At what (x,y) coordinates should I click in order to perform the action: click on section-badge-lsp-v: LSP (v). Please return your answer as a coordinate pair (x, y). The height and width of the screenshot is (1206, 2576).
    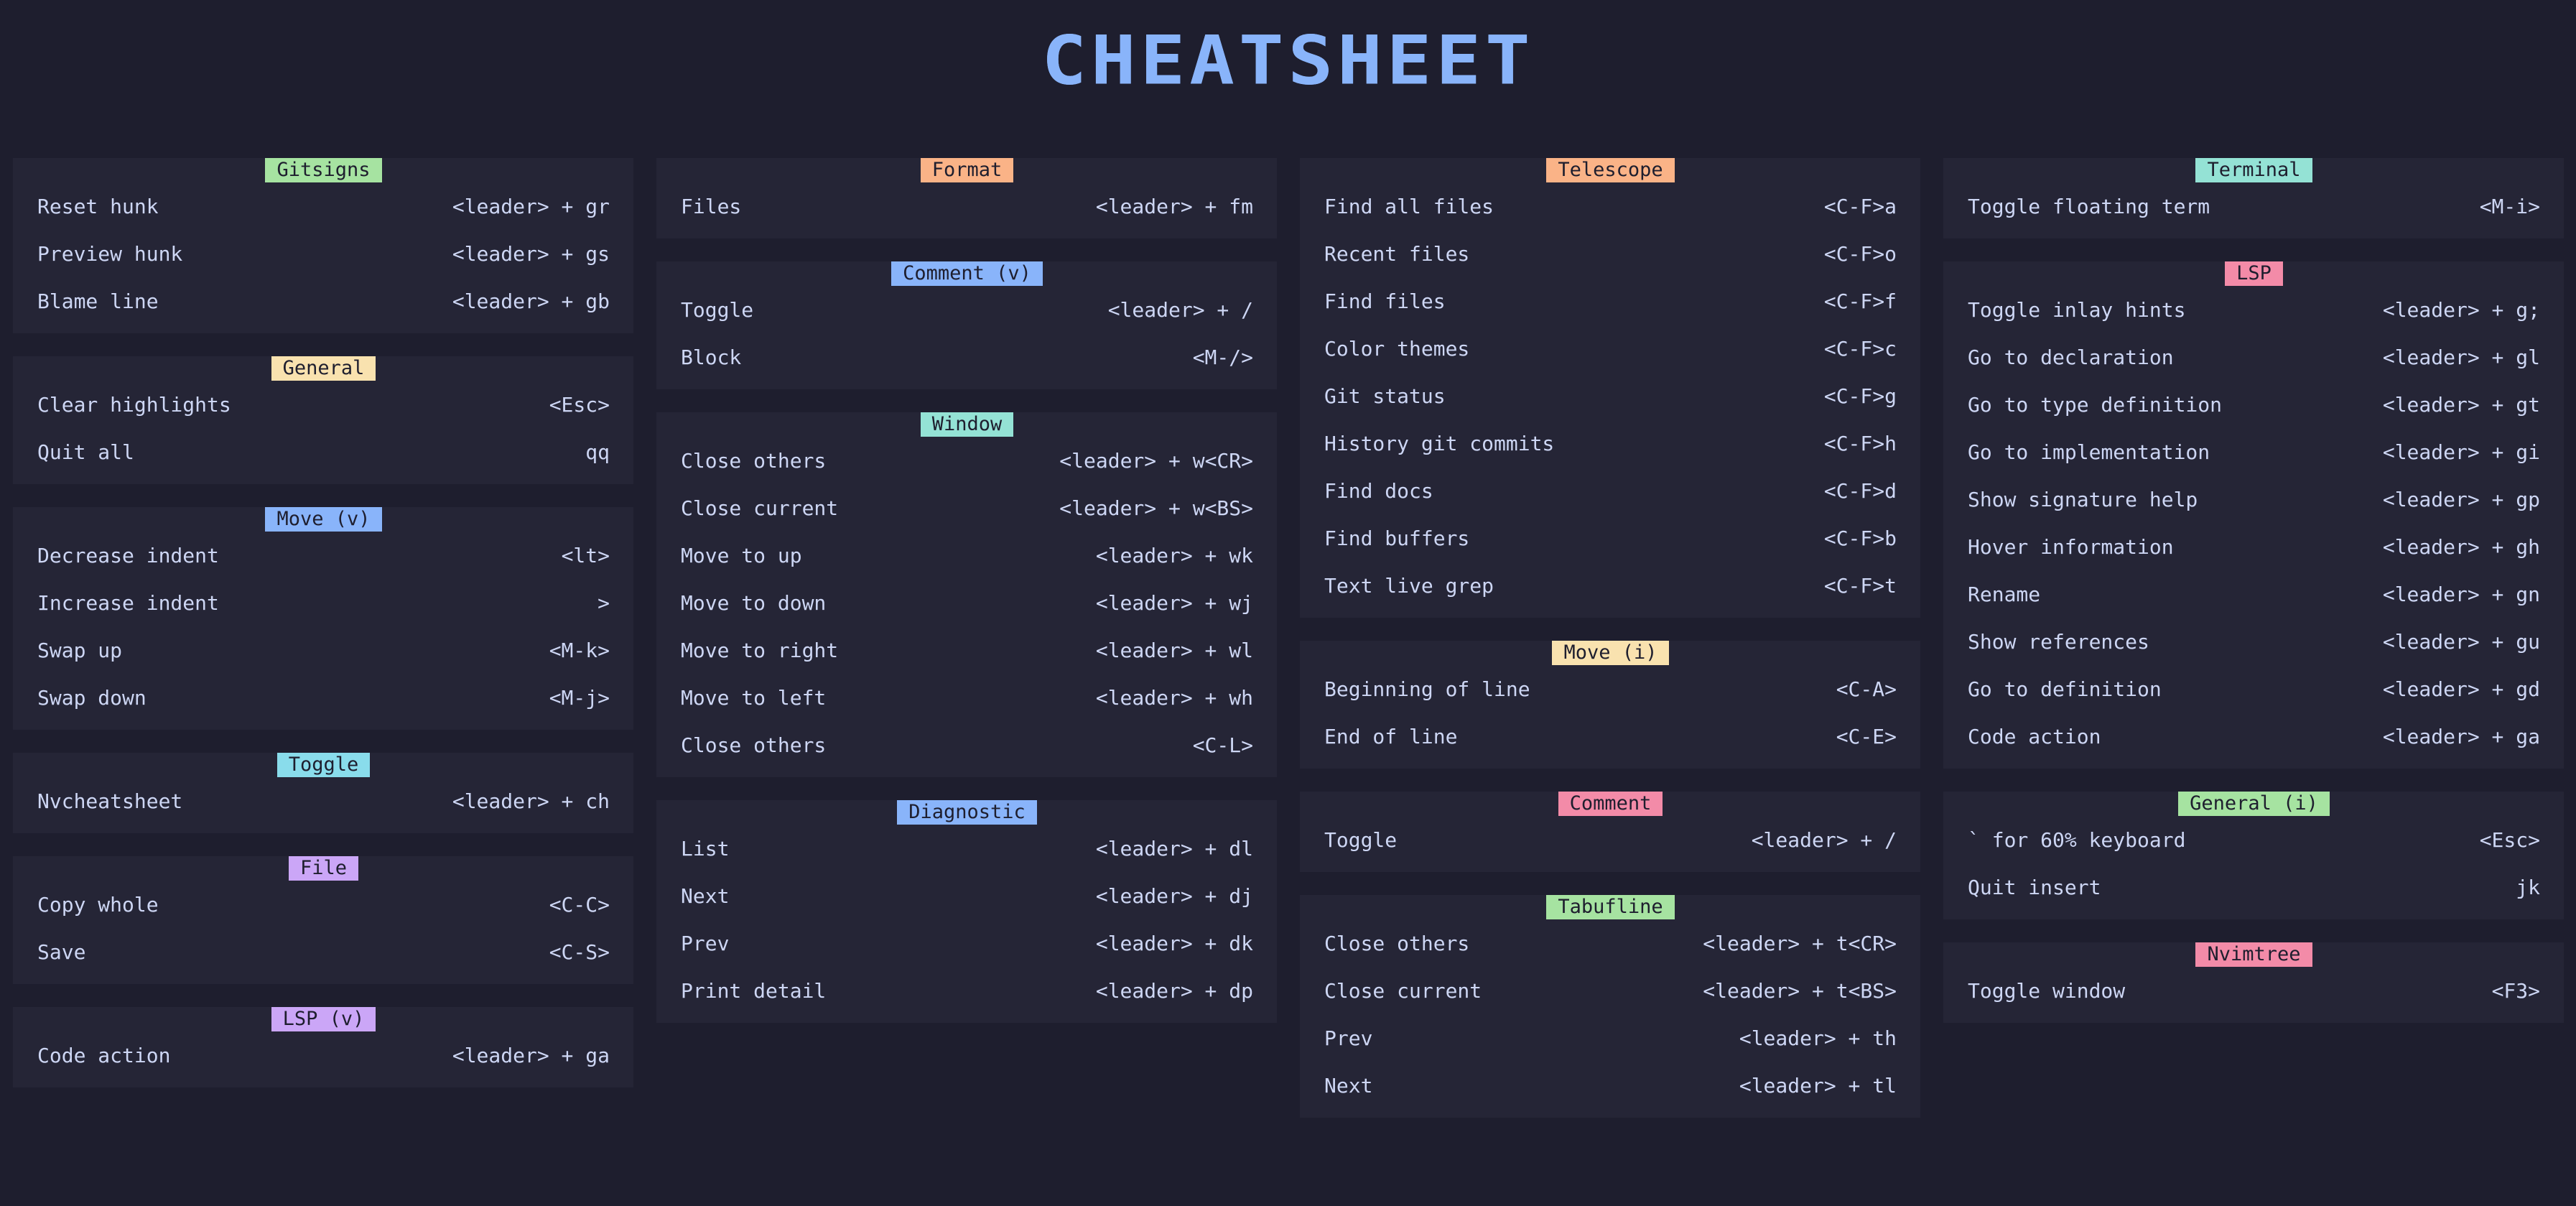
    Looking at the image, I should click on (323, 1019).